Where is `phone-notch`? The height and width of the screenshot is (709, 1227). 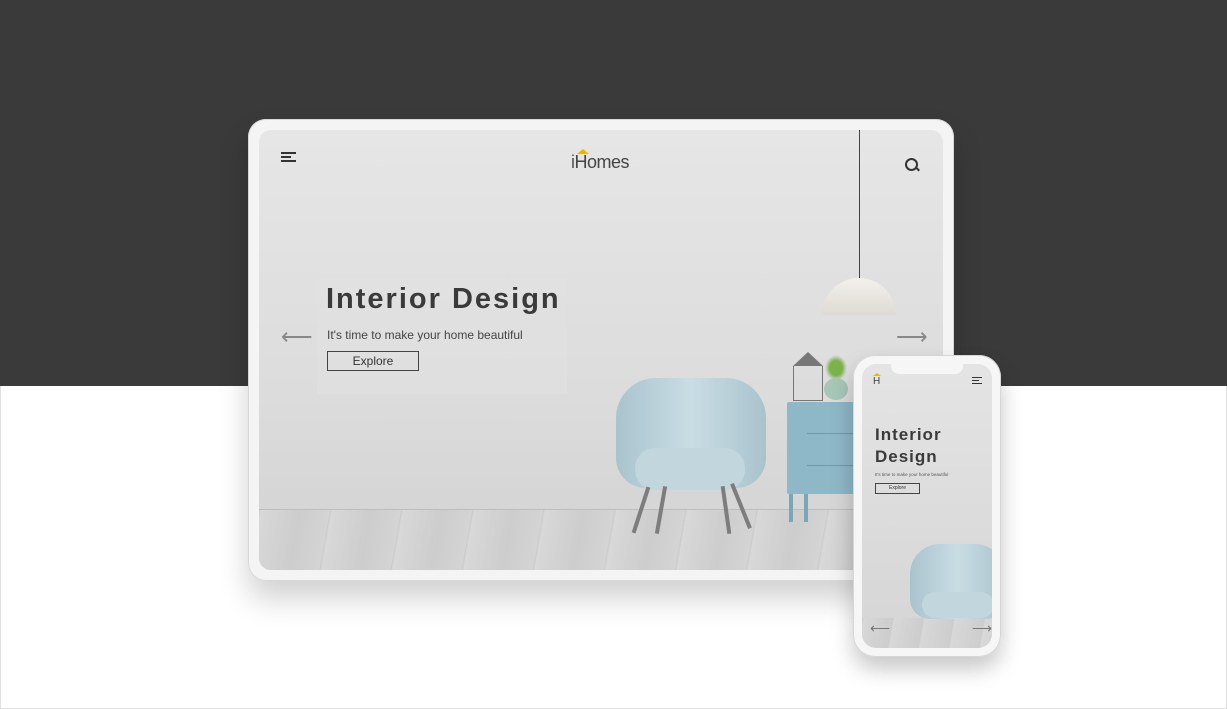 phone-notch is located at coordinates (927, 369).